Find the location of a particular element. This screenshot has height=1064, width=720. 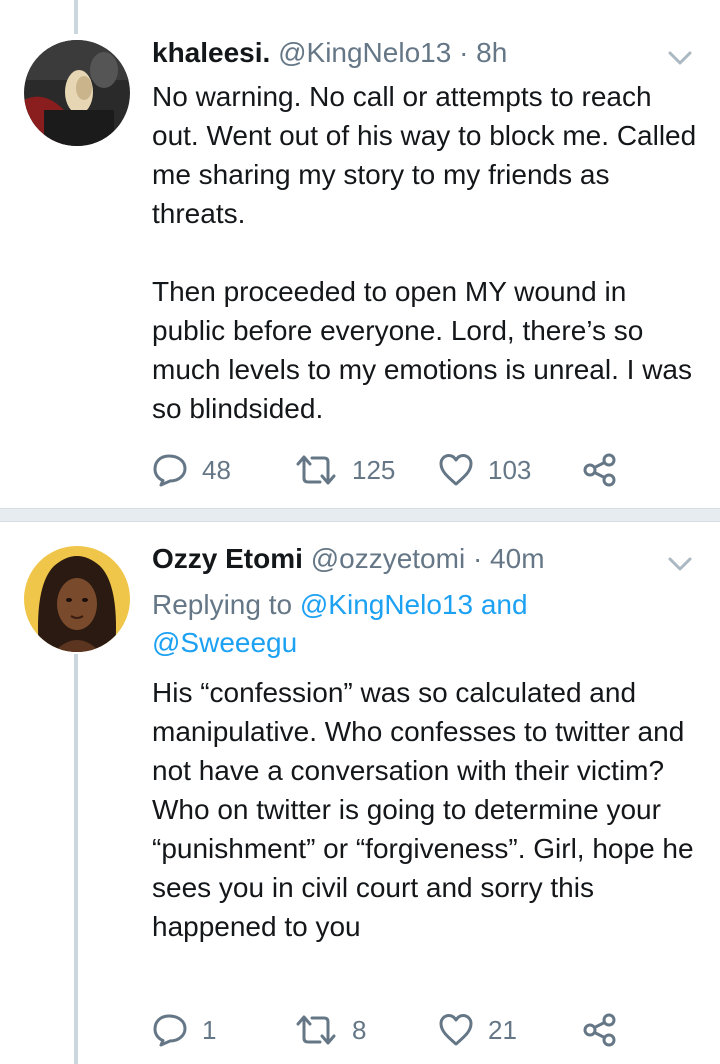

user-handle: @ozzyetomi is located at coordinates (388, 558).